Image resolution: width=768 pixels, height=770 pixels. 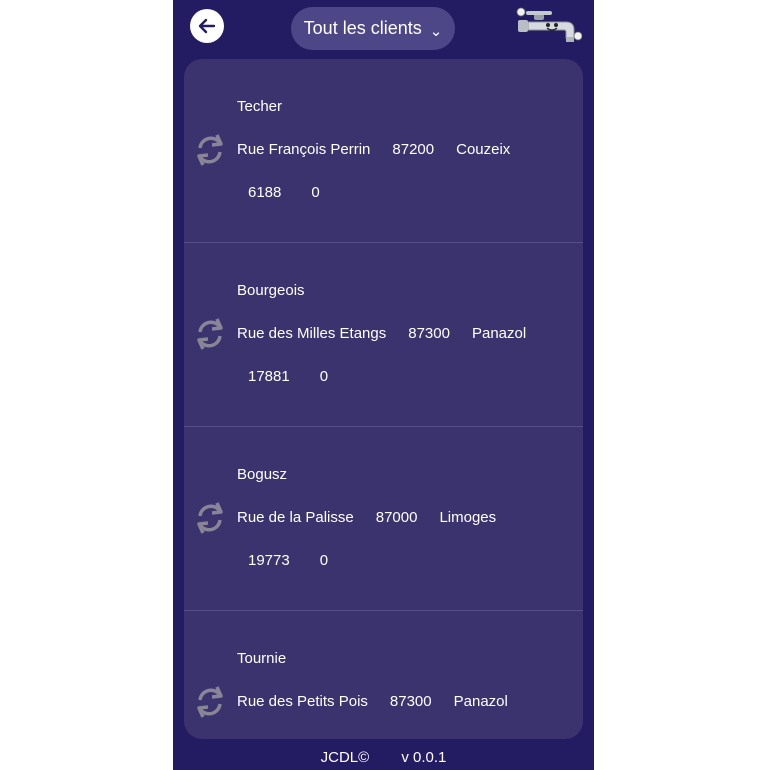 I want to click on arrow-left-icon, so click(x=207, y=26).